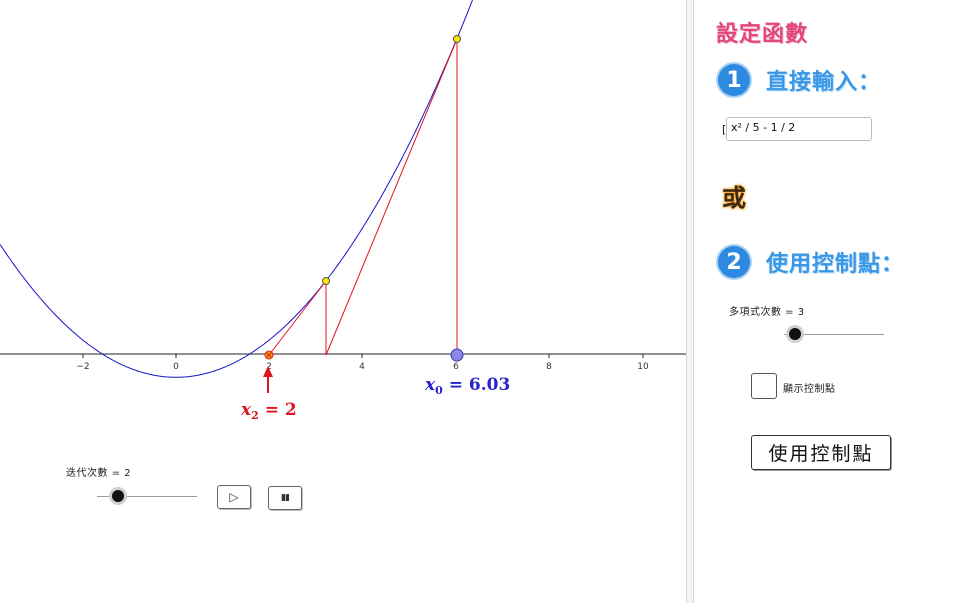  Describe the element at coordinates (297, 318) in the screenshot. I see `tangent-line-x1` at that location.